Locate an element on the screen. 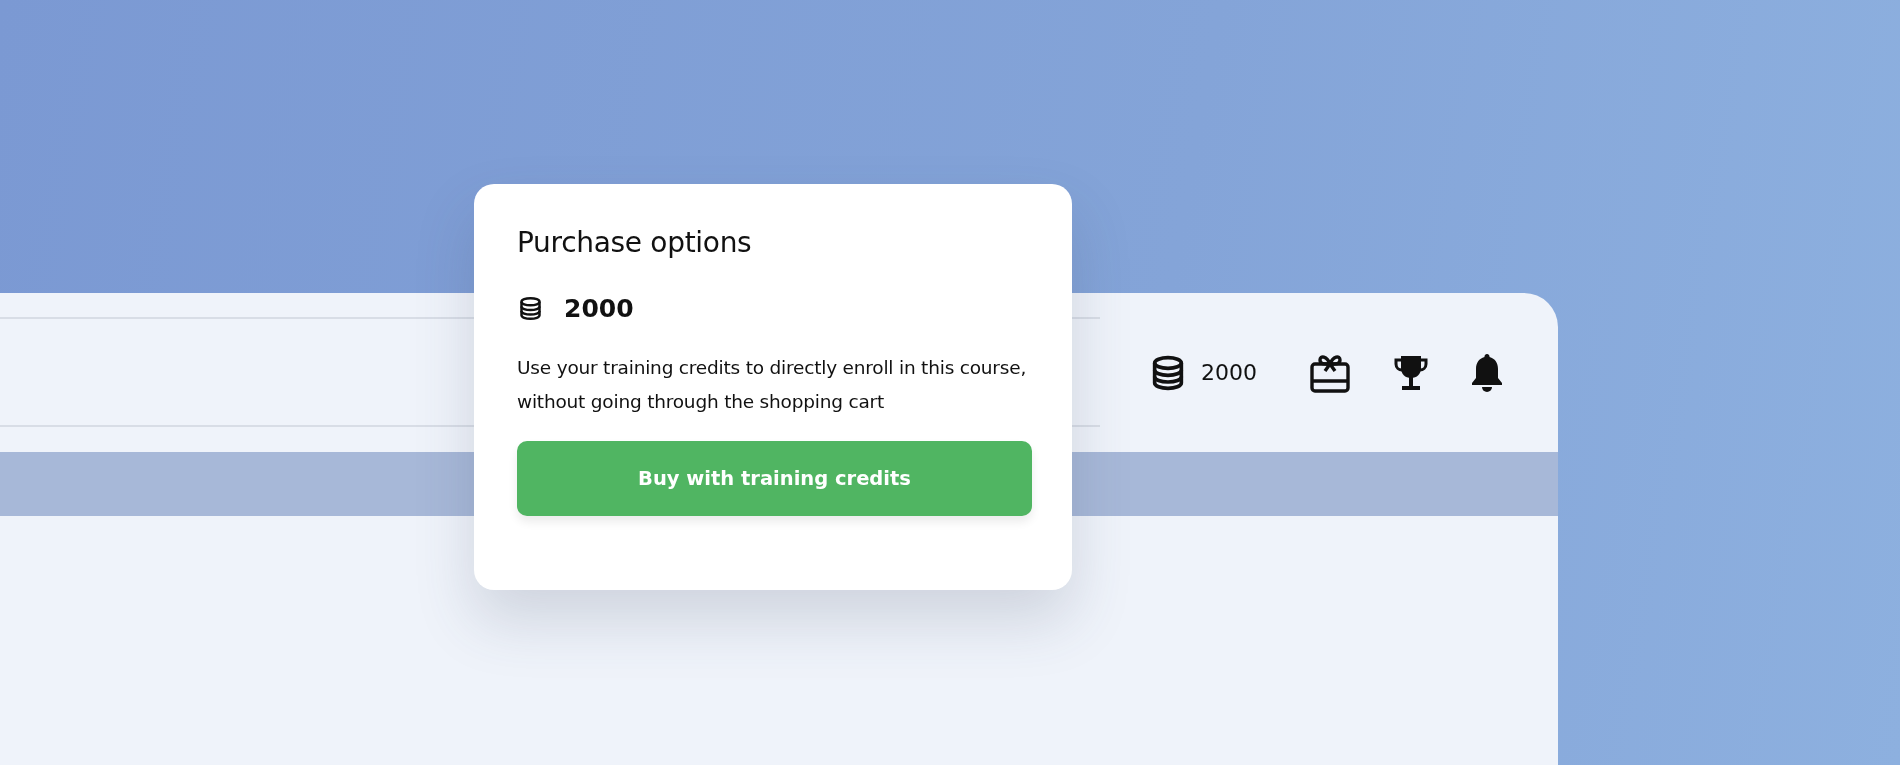 This screenshot has height=765, width=1900. credits-amount: 2000 is located at coordinates (599, 308).